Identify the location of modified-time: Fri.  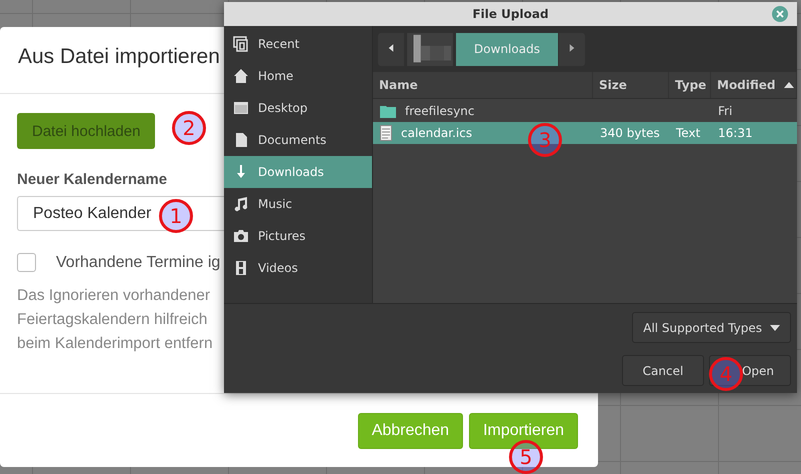
(725, 111).